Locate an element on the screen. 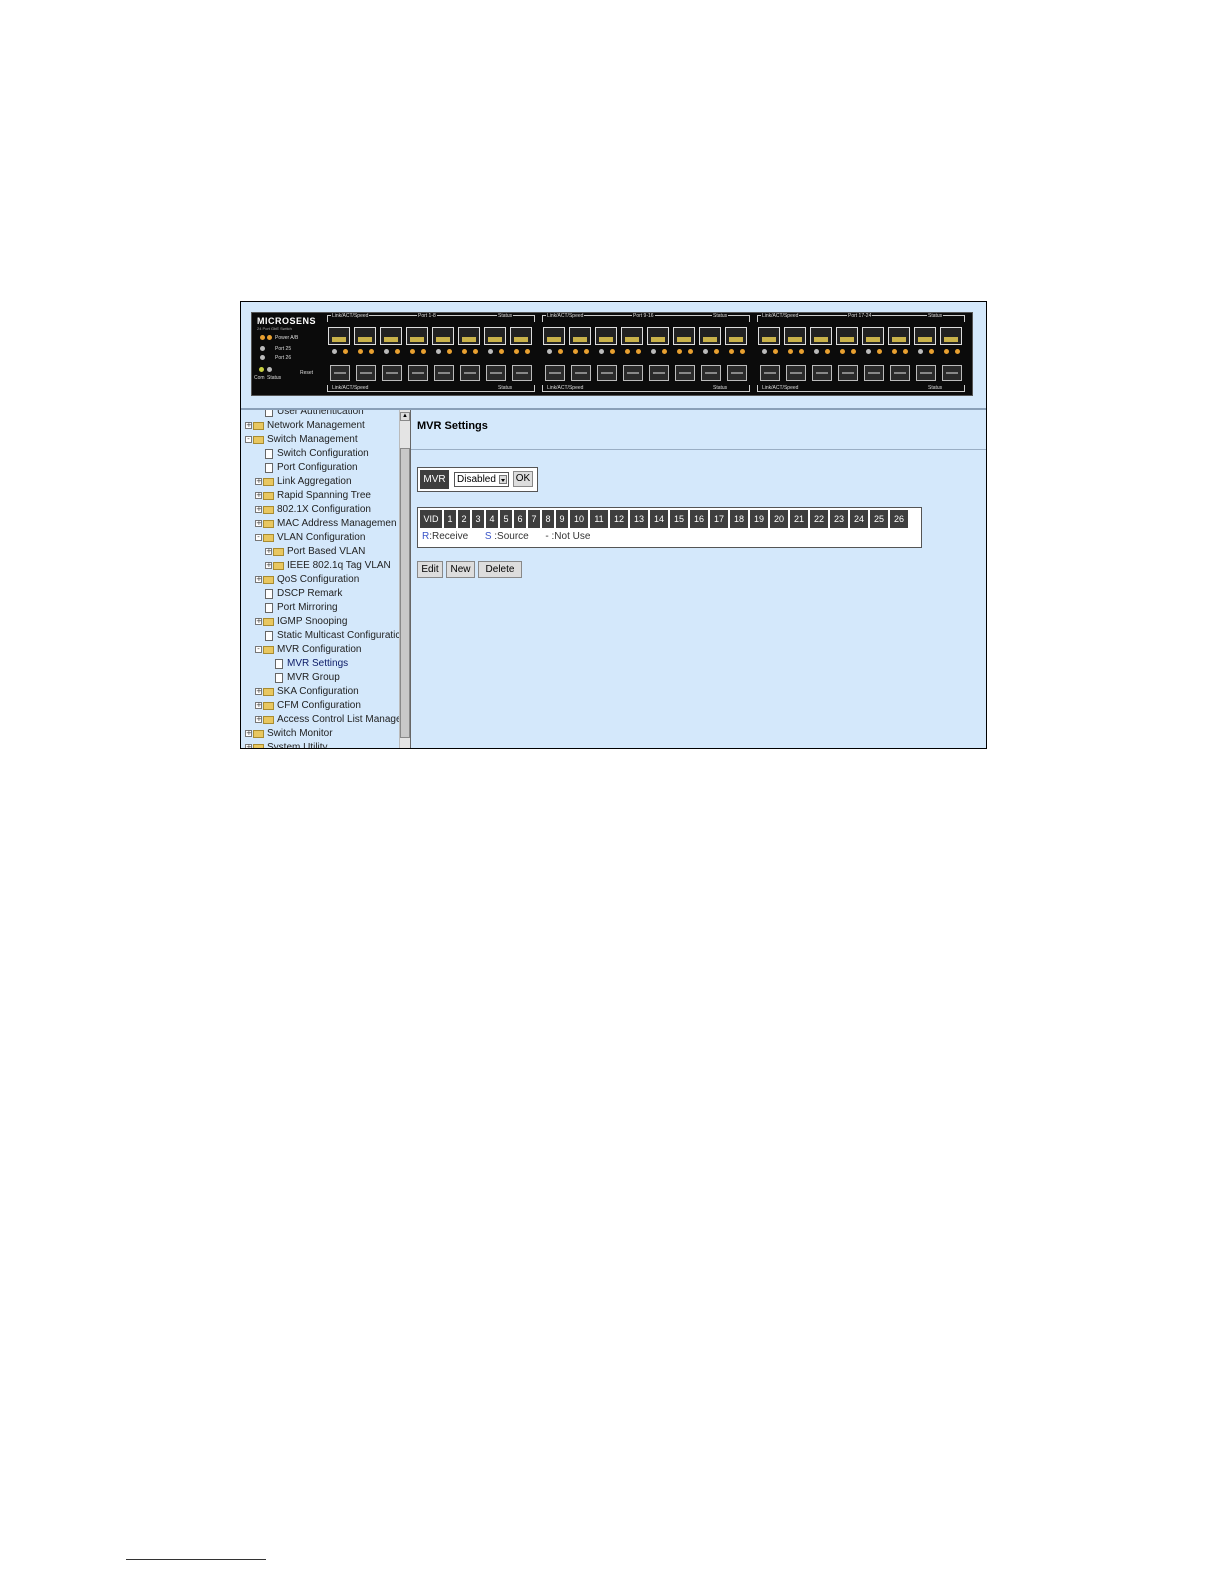 The image size is (1224, 1584). delete-button: Delete is located at coordinates (500, 569).